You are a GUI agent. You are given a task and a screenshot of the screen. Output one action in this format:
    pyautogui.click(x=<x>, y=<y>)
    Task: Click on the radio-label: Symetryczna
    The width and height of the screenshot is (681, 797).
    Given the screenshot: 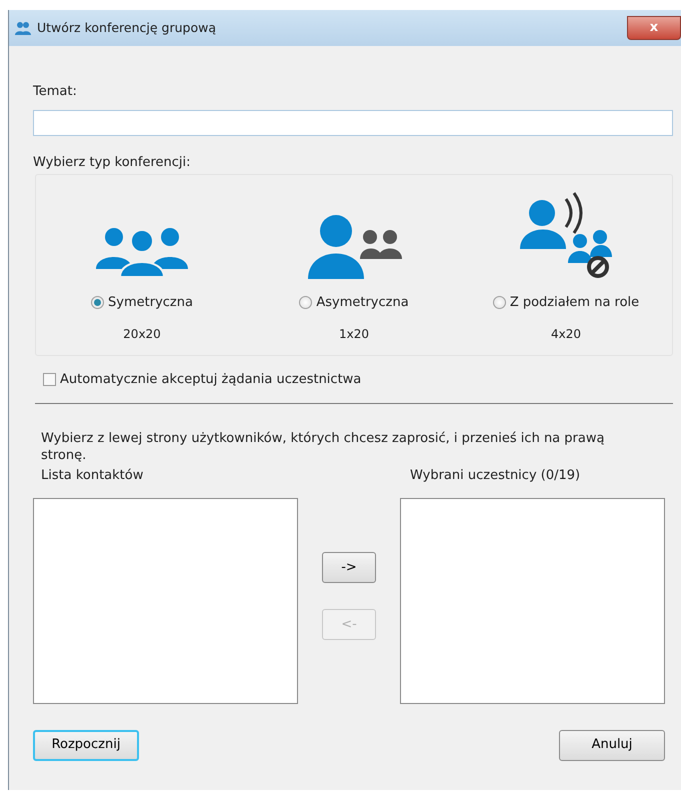 What is the action you would take?
    pyautogui.click(x=150, y=303)
    